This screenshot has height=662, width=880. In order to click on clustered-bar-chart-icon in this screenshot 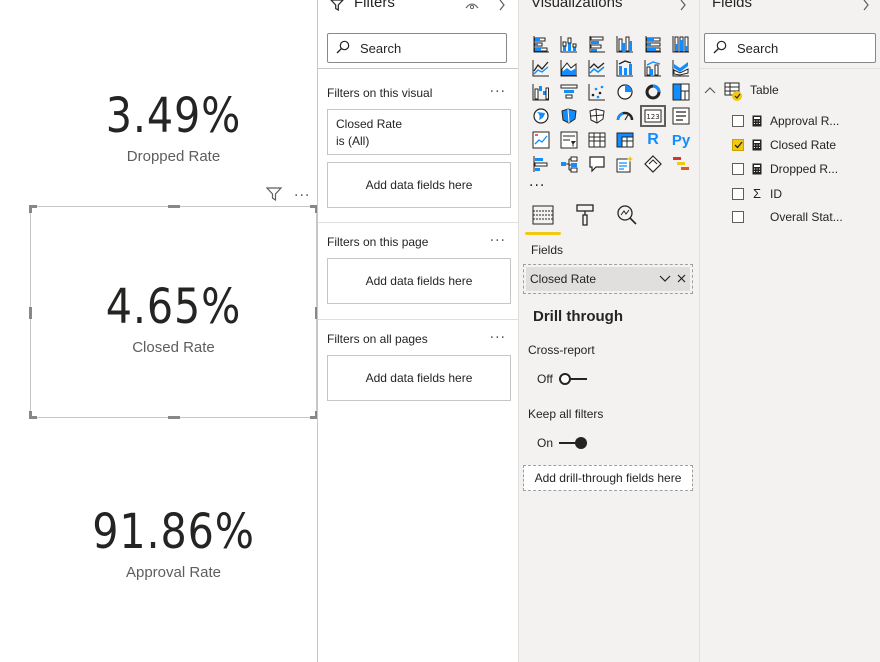, I will do `click(597, 44)`.